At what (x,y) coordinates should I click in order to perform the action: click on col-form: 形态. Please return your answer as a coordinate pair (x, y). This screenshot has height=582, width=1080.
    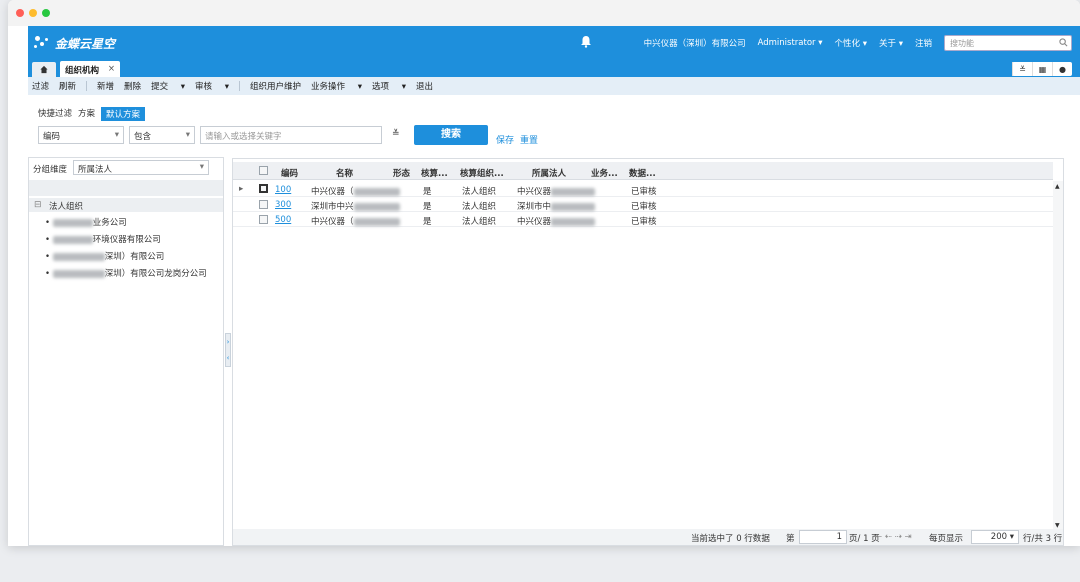
    Looking at the image, I should click on (401, 173).